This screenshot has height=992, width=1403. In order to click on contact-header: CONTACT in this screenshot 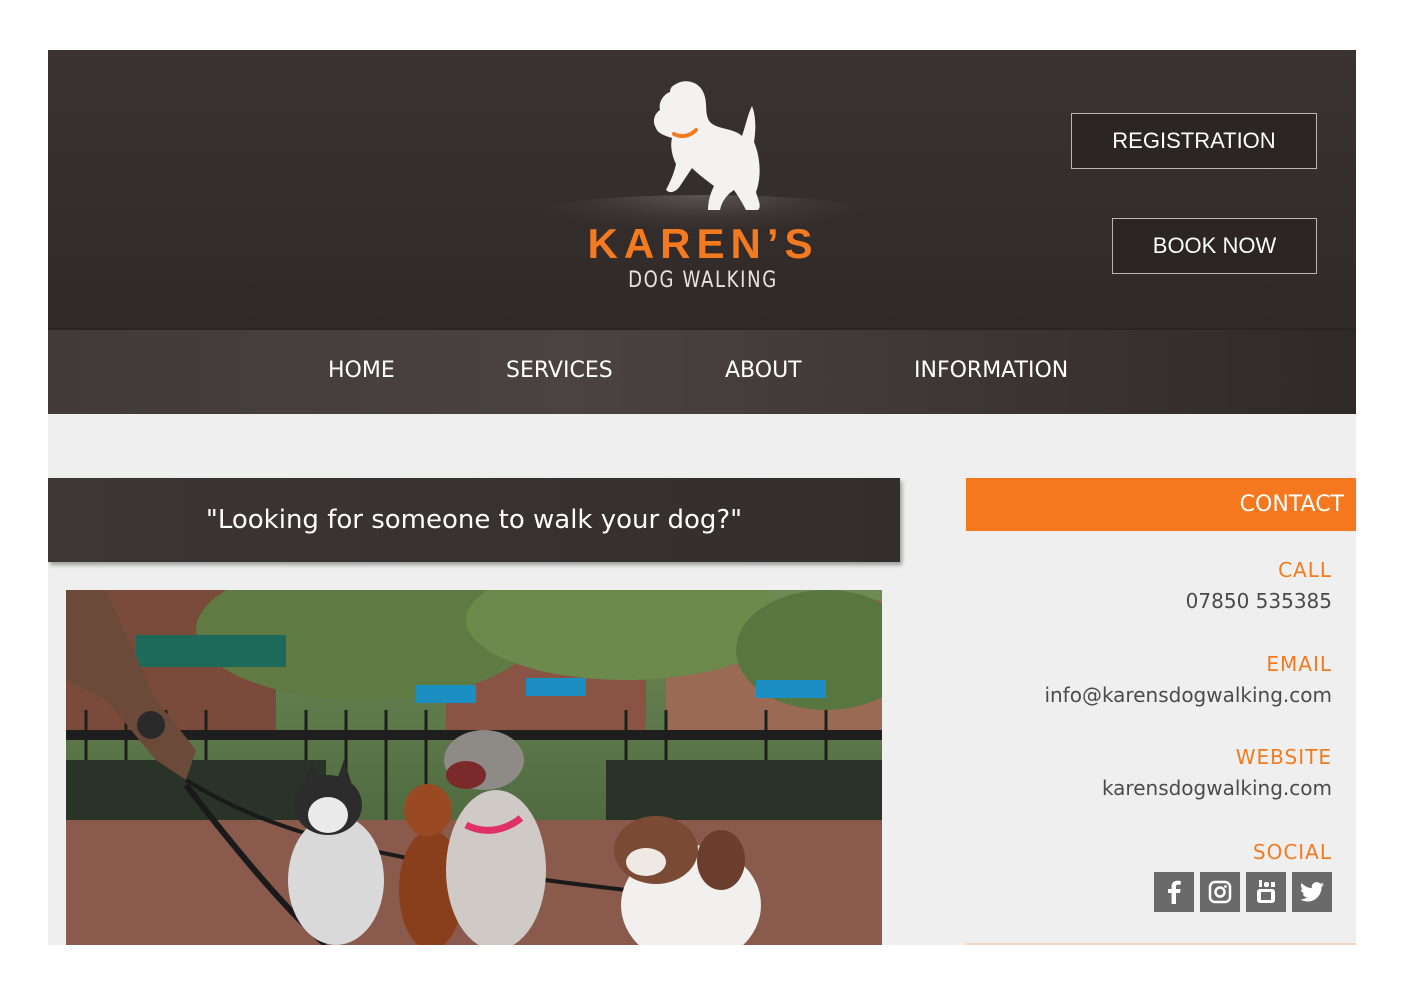, I will do `click(1161, 504)`.